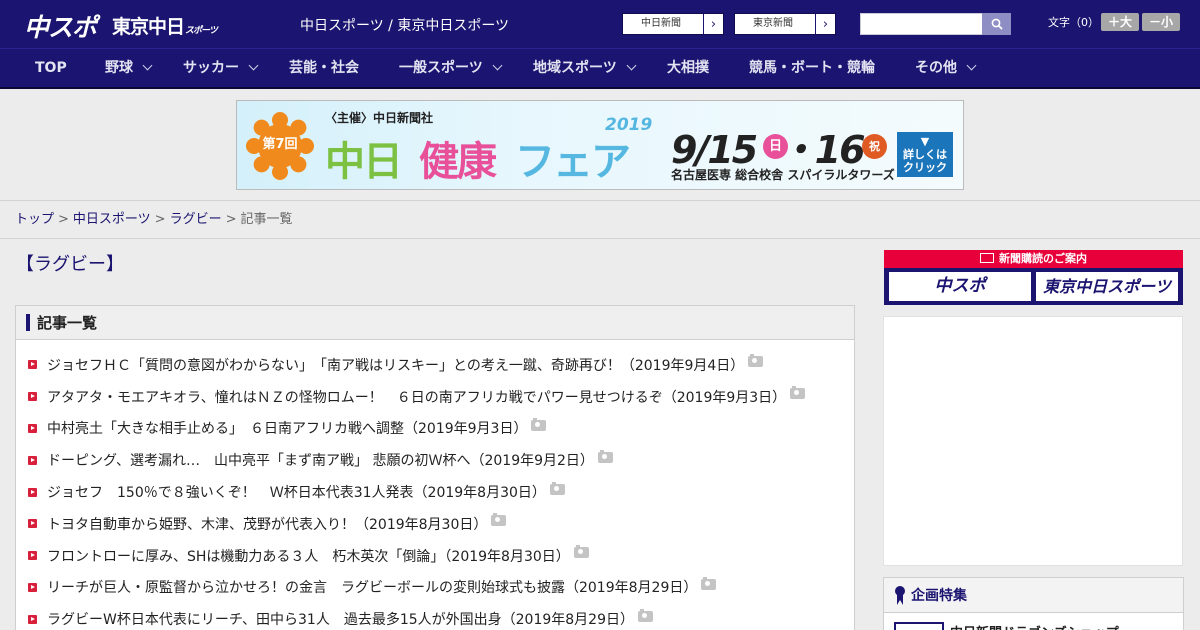 The height and width of the screenshot is (630, 1200). What do you see at coordinates (1033, 595) in the screenshot?
I see `feature-header: 企画特集` at bounding box center [1033, 595].